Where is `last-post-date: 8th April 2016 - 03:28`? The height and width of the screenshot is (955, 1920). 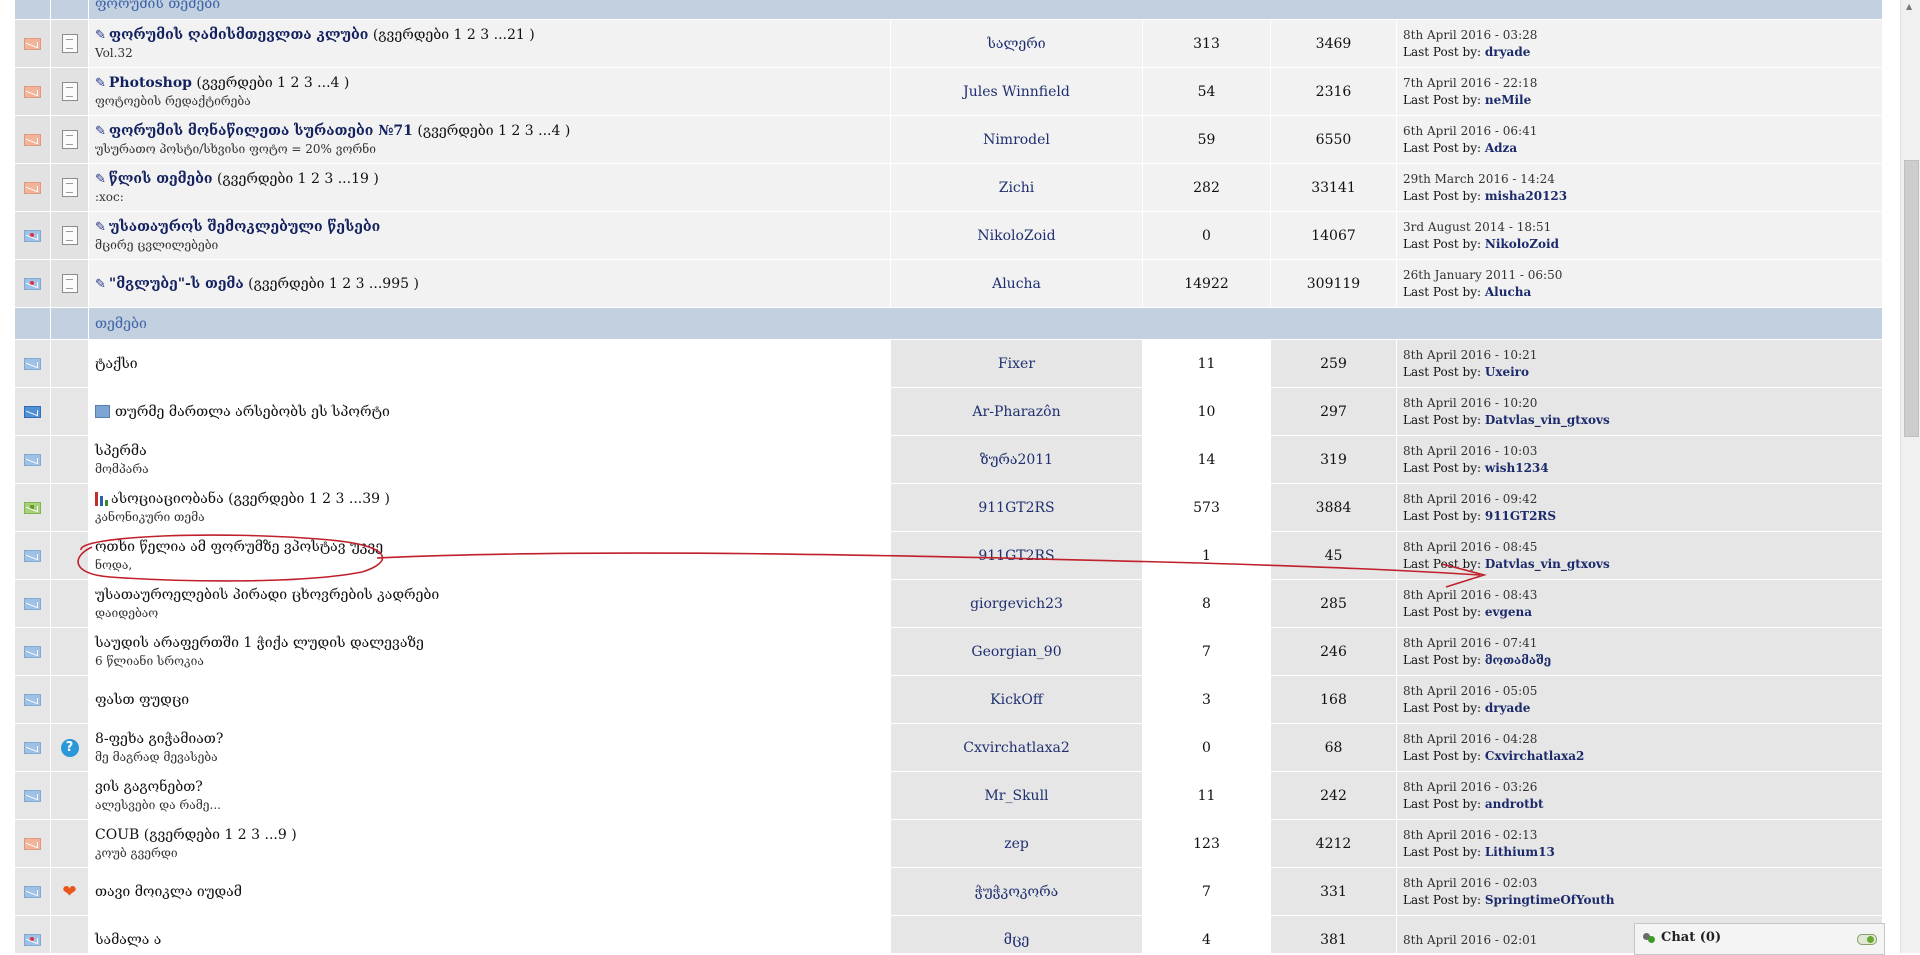 last-post-date: 8th April 2016 - 03:28 is located at coordinates (1639, 35).